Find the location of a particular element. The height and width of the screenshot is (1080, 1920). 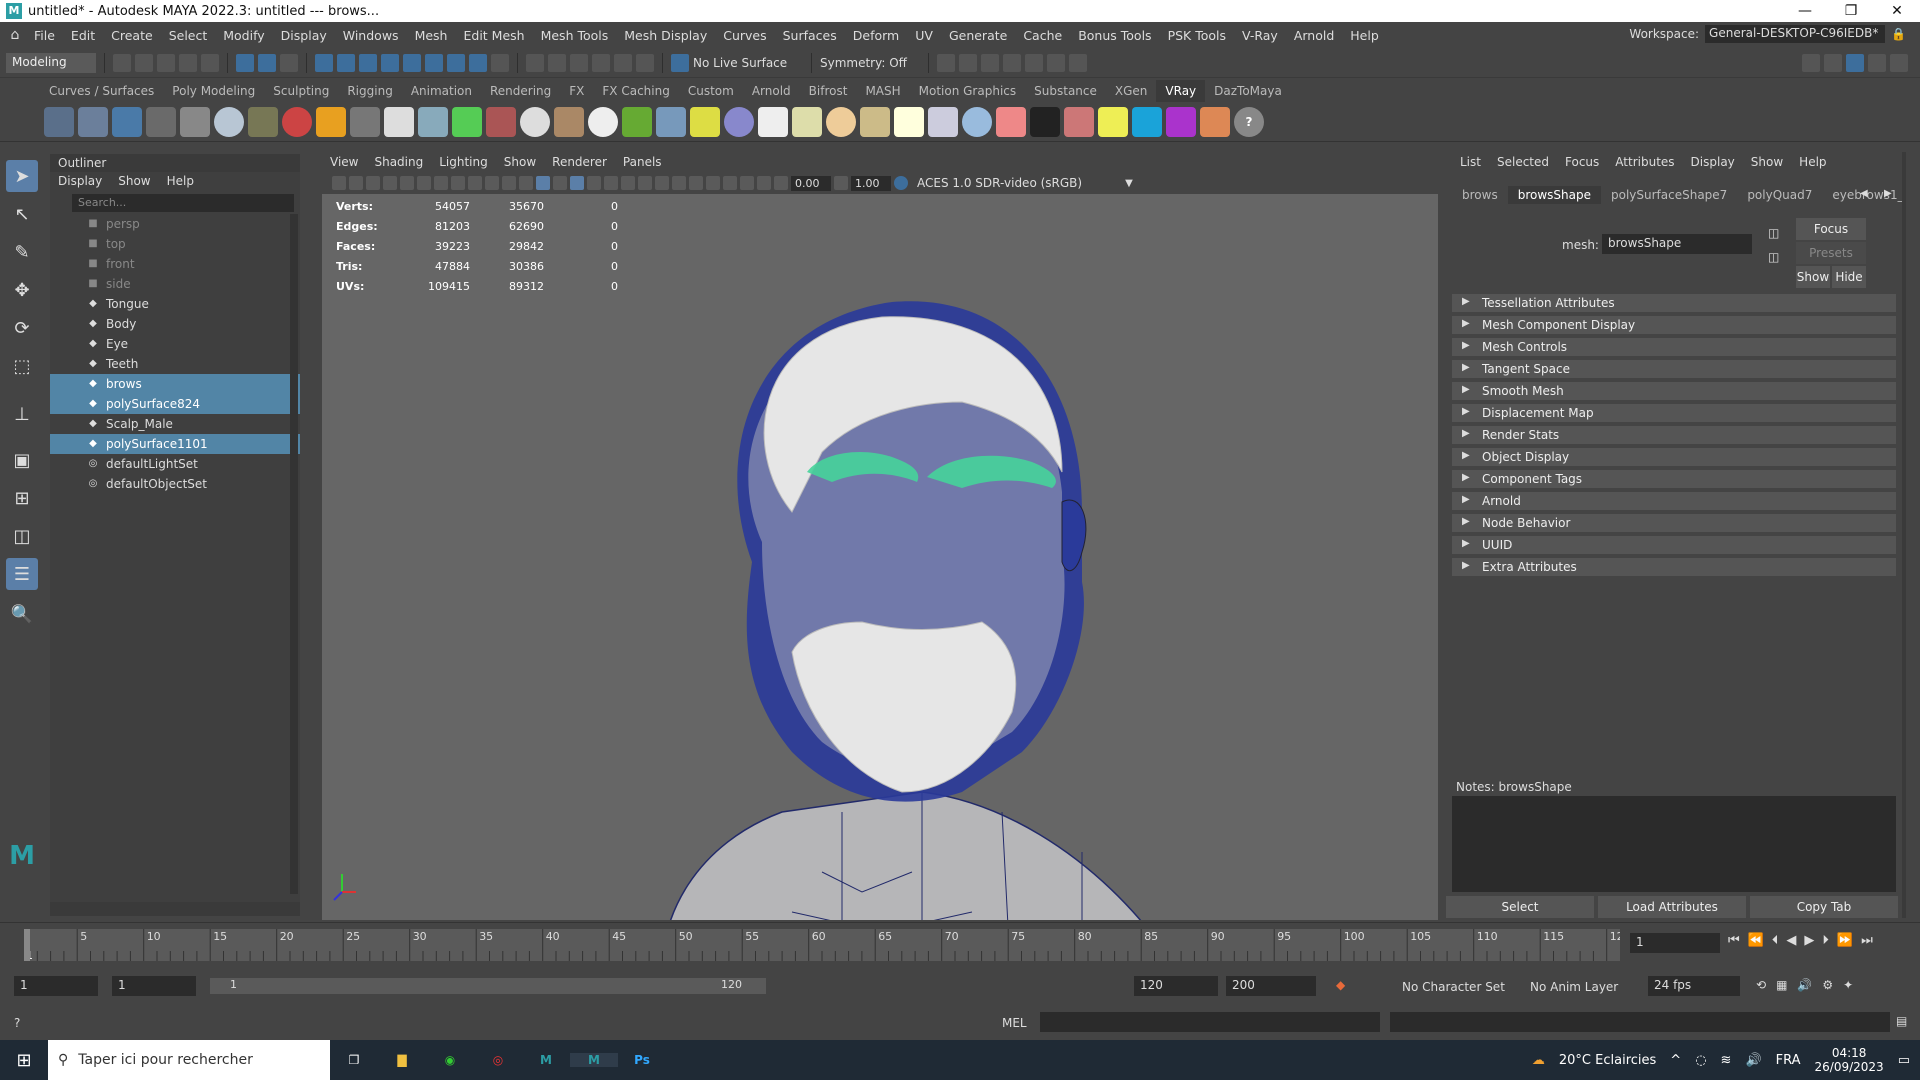

menu-curves: Curves is located at coordinates (744, 35).